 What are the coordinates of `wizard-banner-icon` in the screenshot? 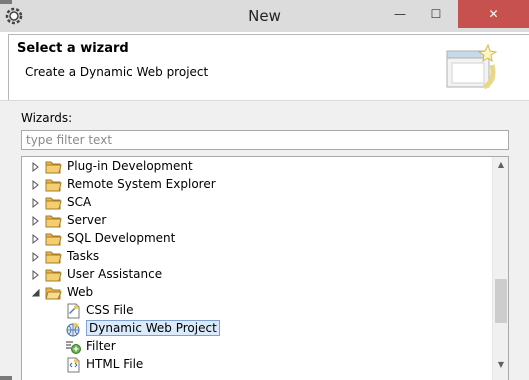 It's located at (472, 66).